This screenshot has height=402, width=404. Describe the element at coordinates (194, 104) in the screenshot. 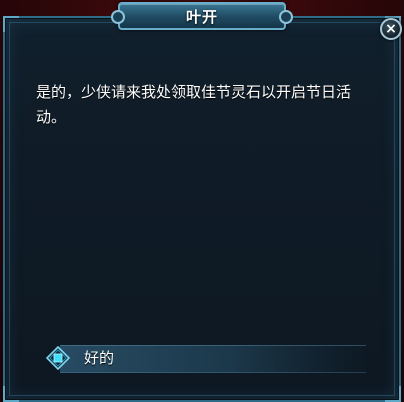

I see `dialog-message: 是的，少侠请来我处领取佳节灵石以开启节日活动。` at that location.